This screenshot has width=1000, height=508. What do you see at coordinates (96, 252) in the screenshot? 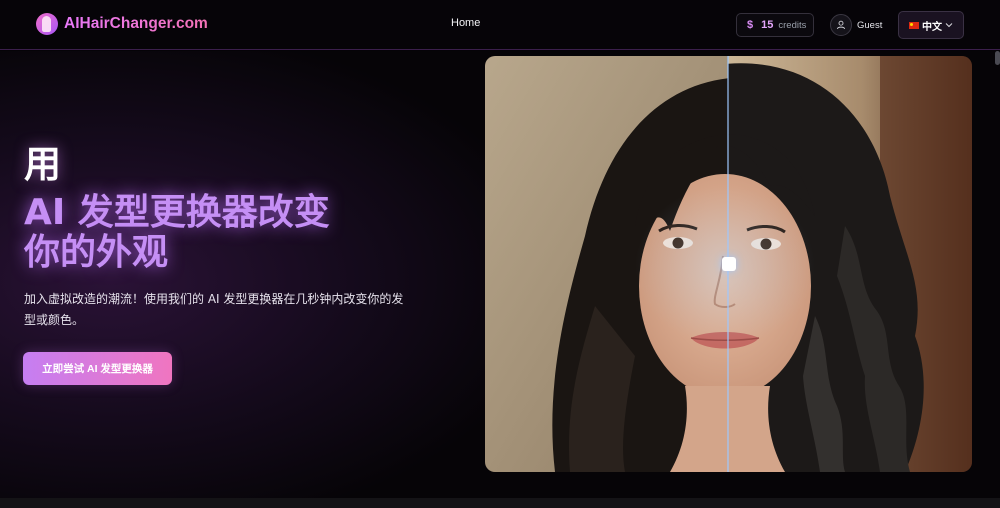
I see `hero-title-line3: 你的外观` at bounding box center [96, 252].